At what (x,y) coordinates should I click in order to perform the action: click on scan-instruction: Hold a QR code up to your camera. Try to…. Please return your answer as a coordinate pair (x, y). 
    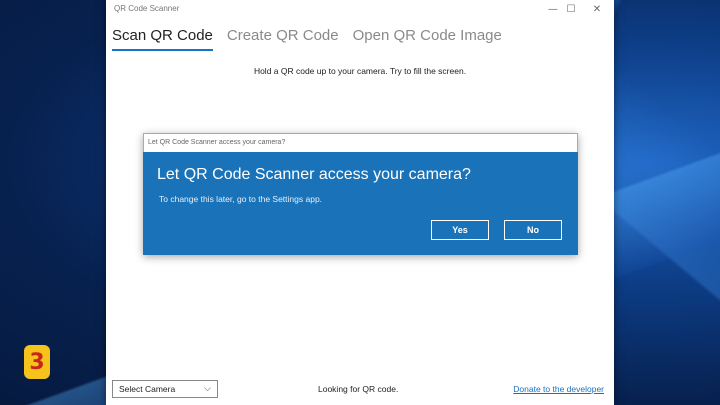
    Looking at the image, I should click on (360, 71).